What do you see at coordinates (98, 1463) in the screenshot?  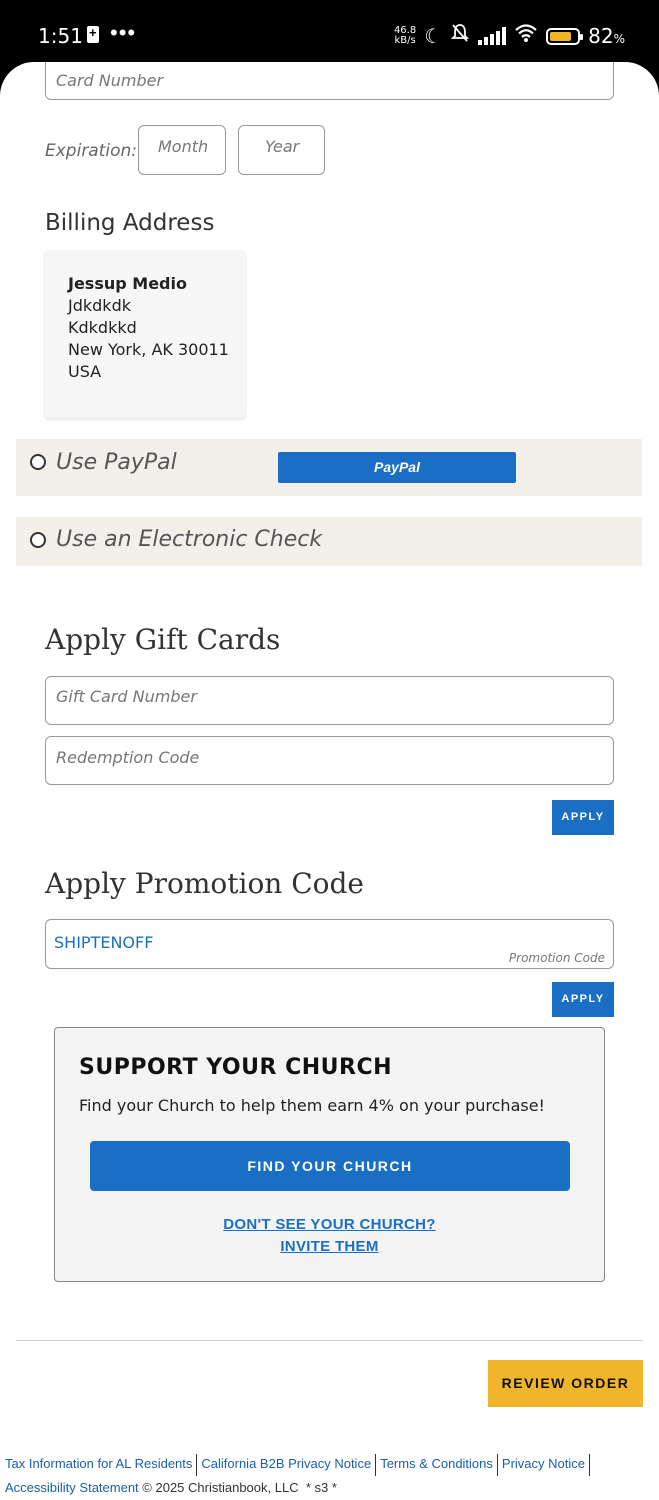 I see `footer-link-tax-info: Tax Information for AL Residents` at bounding box center [98, 1463].